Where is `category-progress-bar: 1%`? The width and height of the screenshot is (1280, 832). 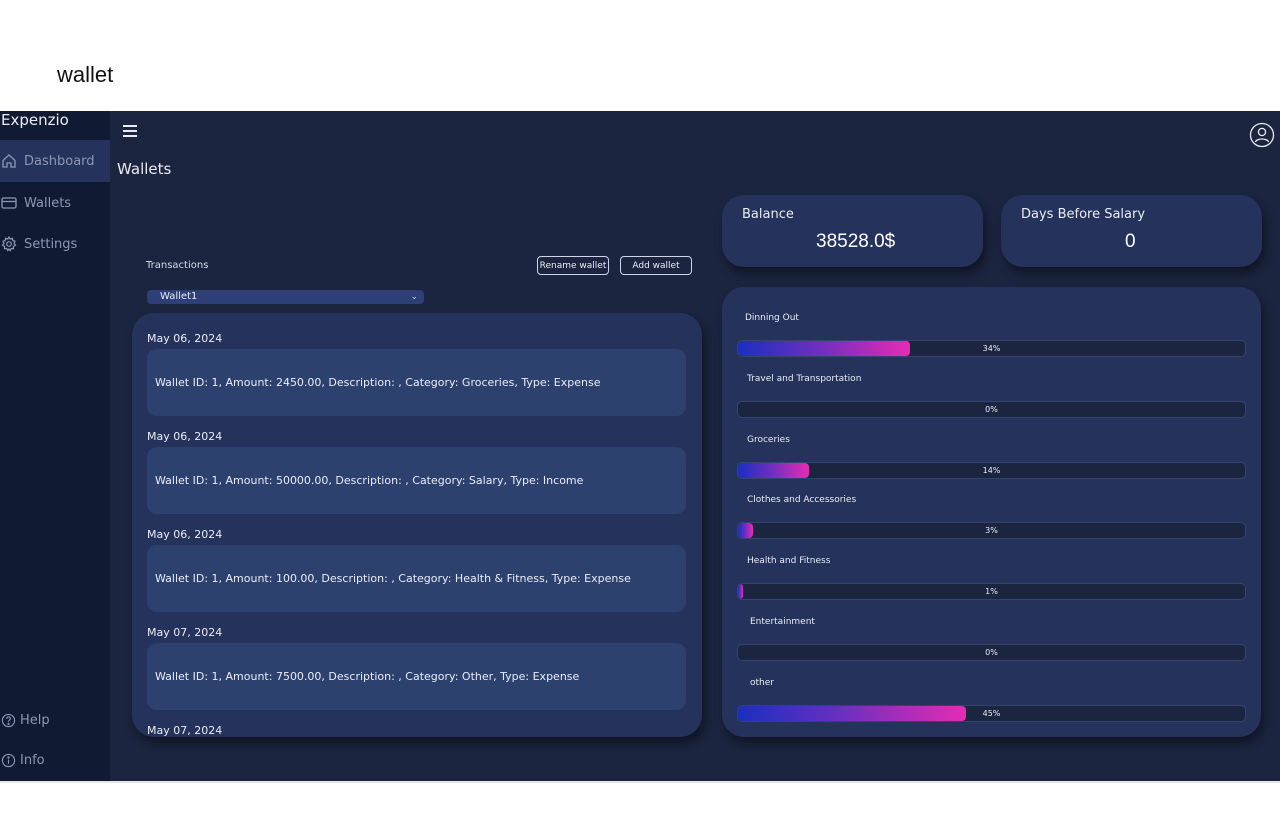
category-progress-bar: 1% is located at coordinates (991, 591).